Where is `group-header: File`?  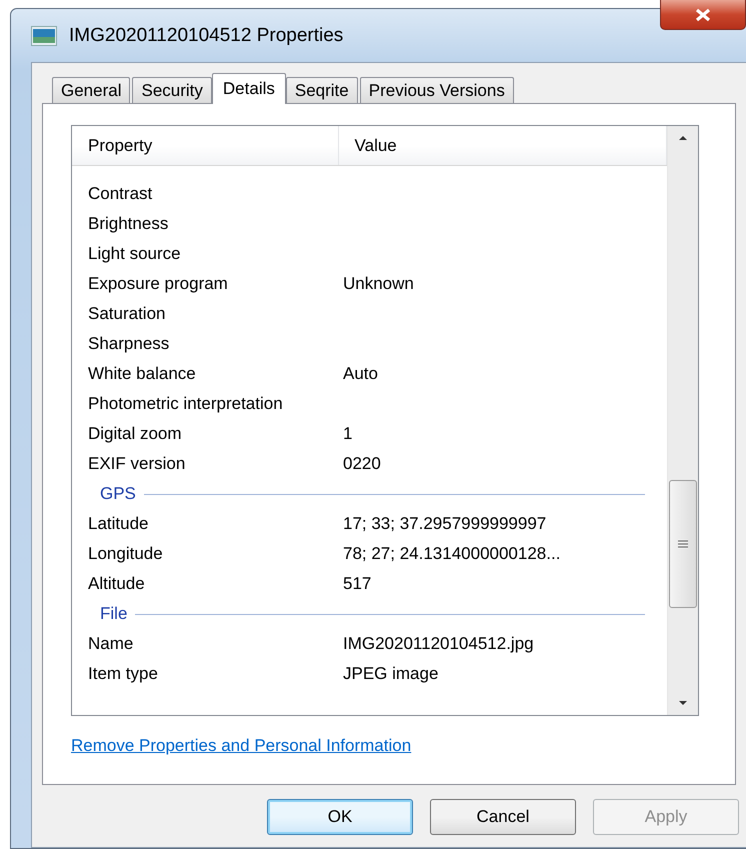 group-header: File is located at coordinates (114, 614).